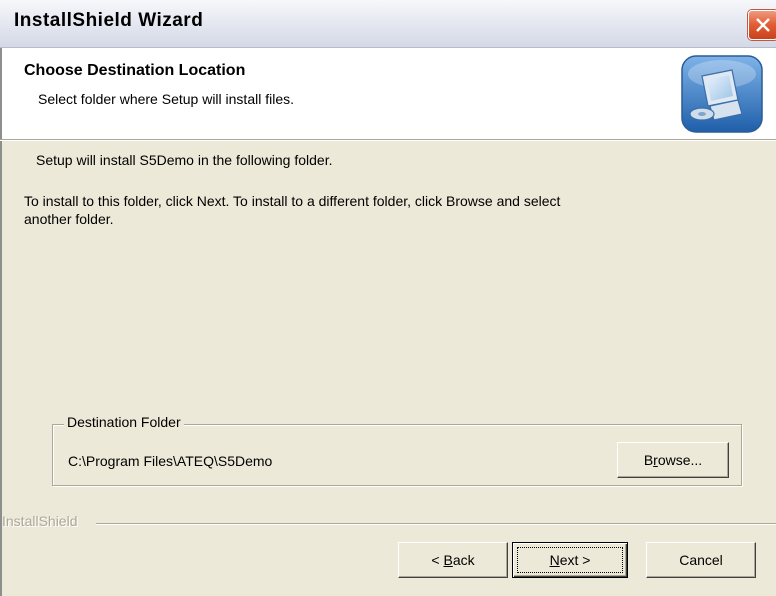  I want to click on destination-folder-label: Destination Folder, so click(124, 422).